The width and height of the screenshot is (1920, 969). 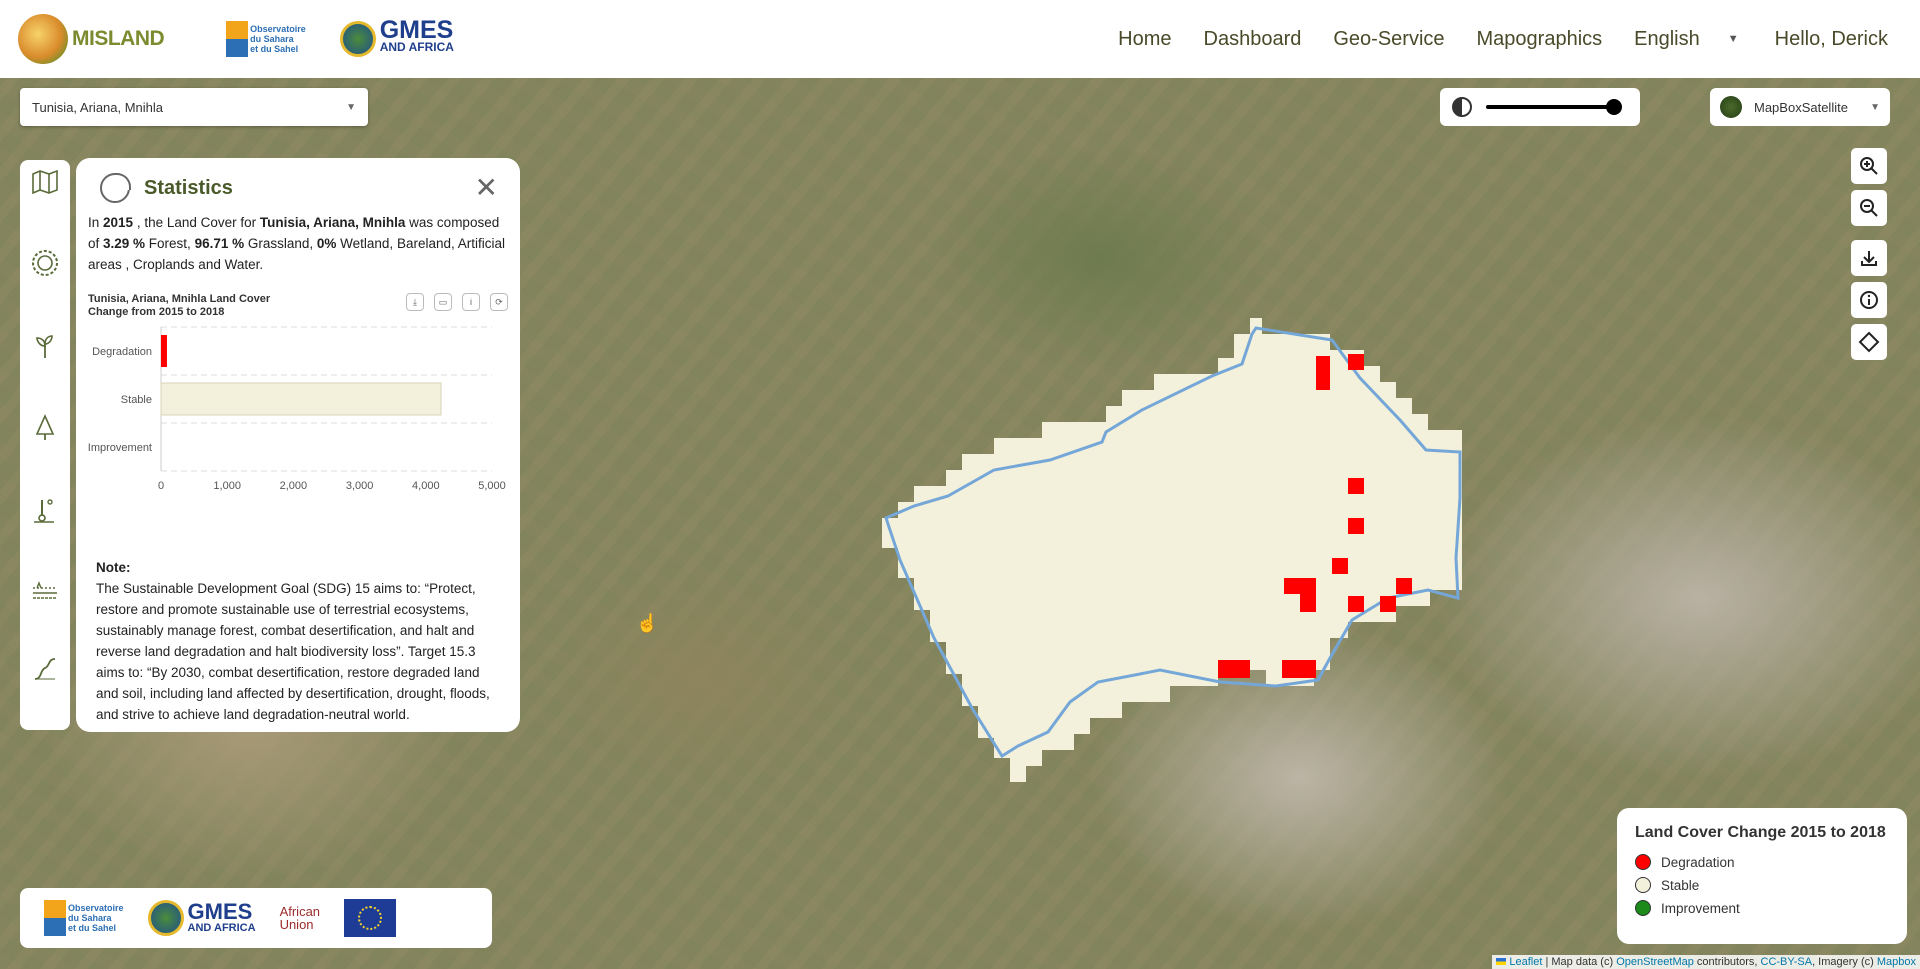 I want to click on legend-item-degradation: Degradation, so click(x=1762, y=862).